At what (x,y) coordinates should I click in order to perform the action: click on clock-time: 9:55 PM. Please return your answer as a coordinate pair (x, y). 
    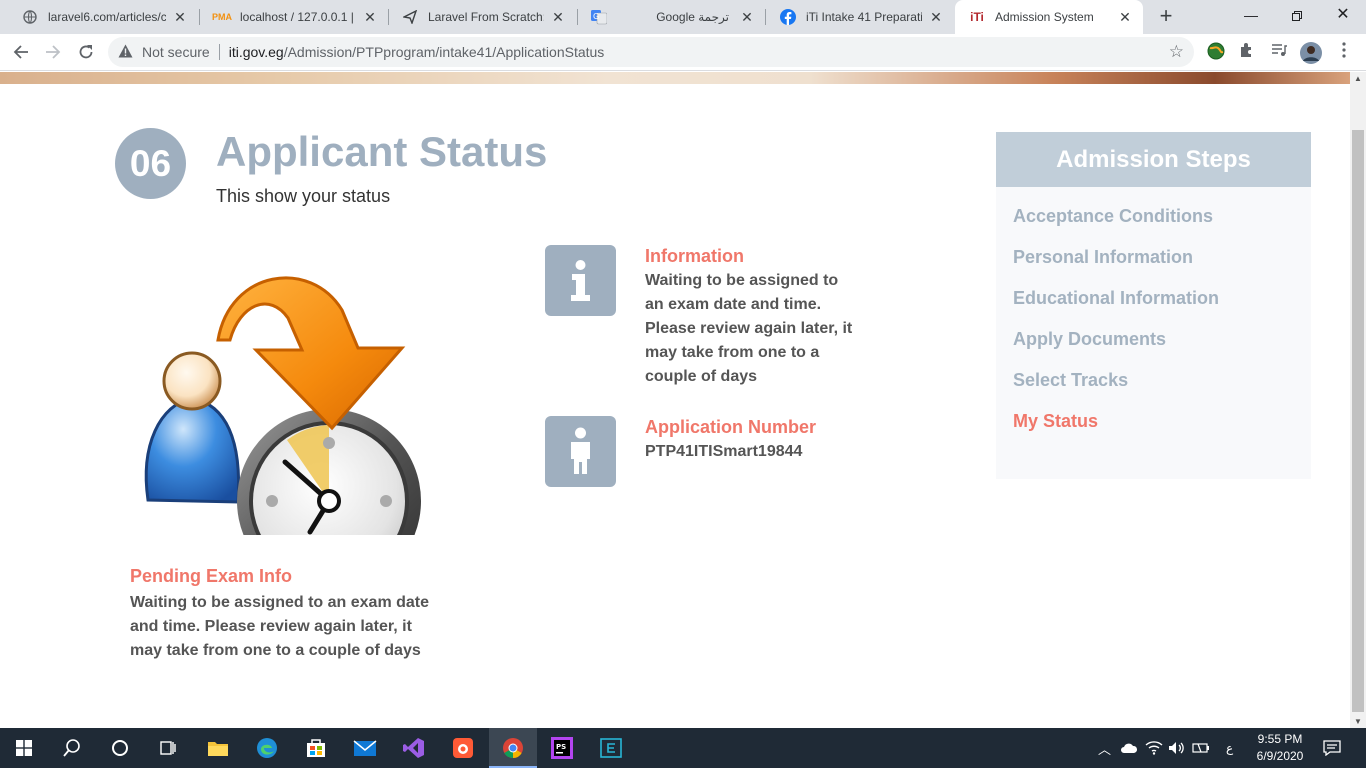
    Looking at the image, I should click on (1280, 739).